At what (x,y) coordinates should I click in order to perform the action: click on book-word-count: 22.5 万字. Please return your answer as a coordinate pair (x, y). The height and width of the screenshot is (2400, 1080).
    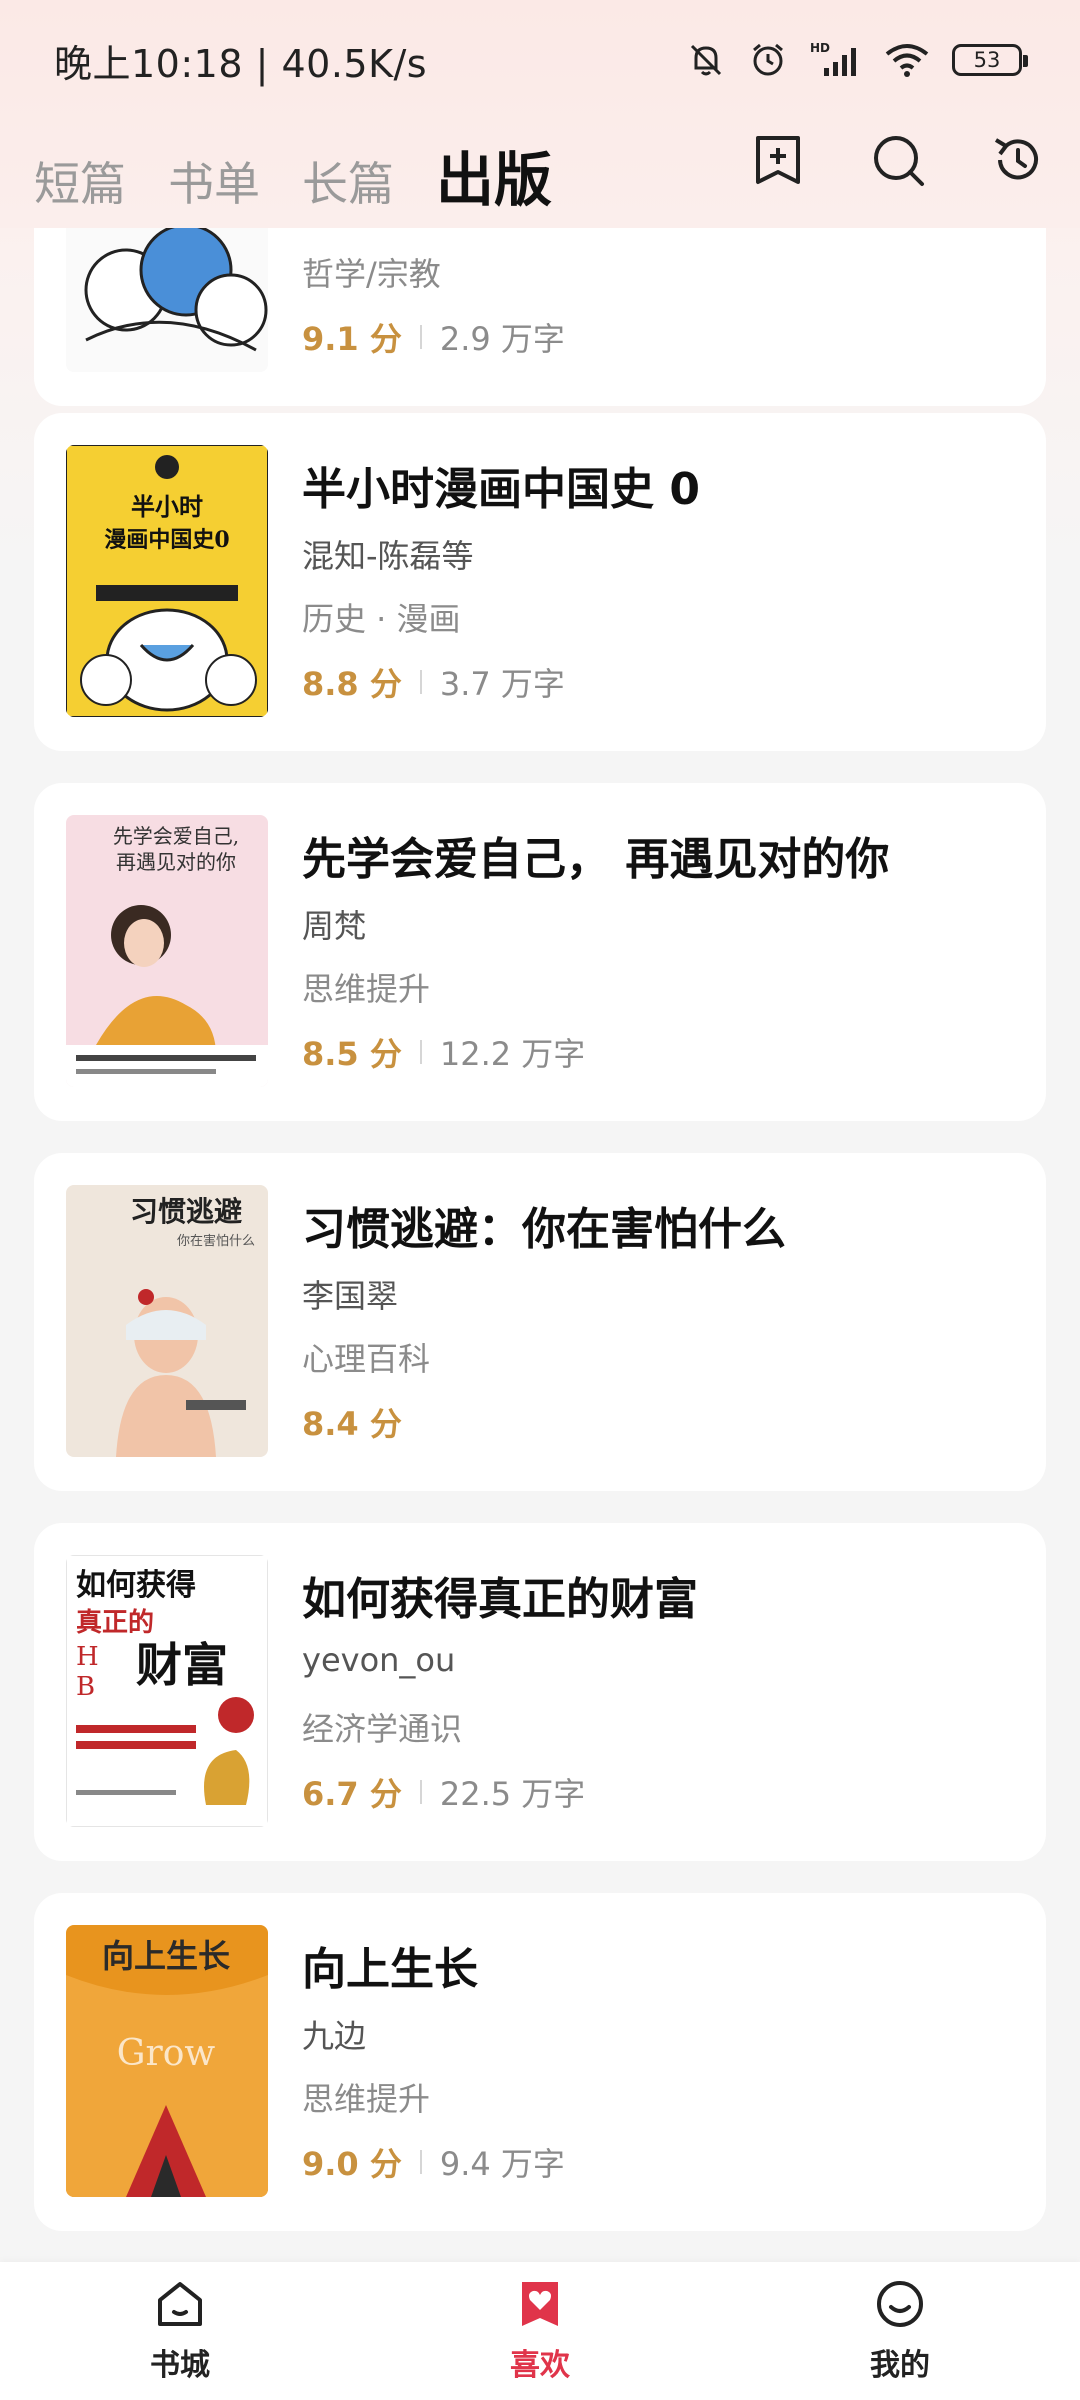
    Looking at the image, I should click on (512, 1794).